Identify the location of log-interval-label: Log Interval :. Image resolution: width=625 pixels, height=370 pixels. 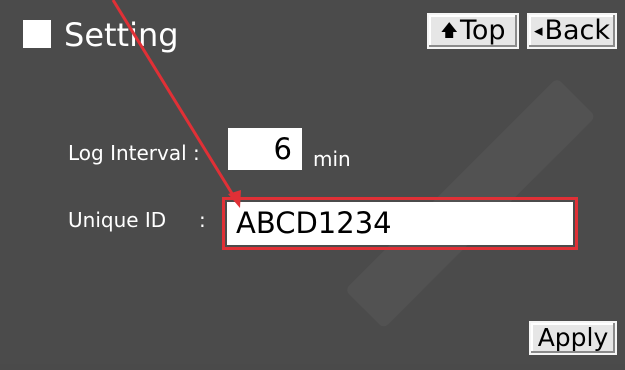
(134, 153).